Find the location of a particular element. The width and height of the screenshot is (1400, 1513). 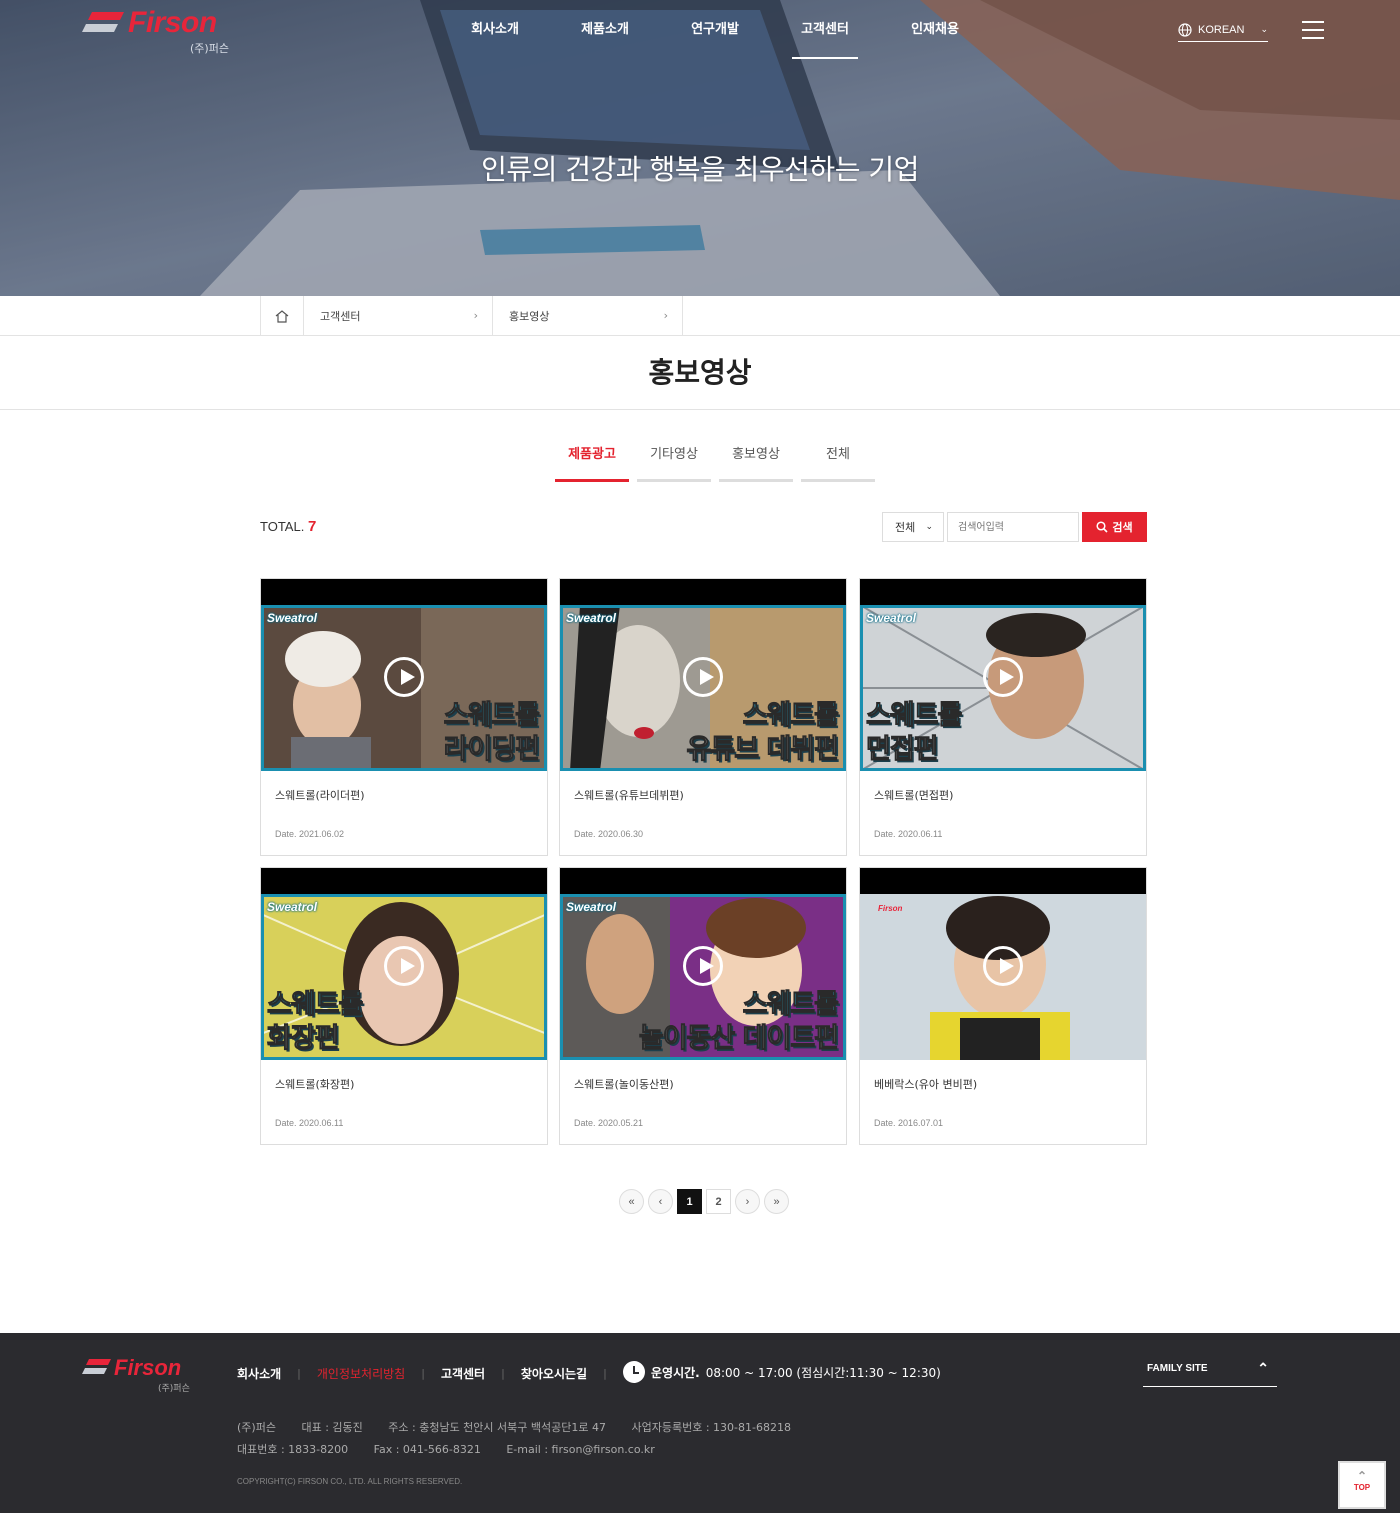

search-button-label: 검색 is located at coordinates (1122, 527).